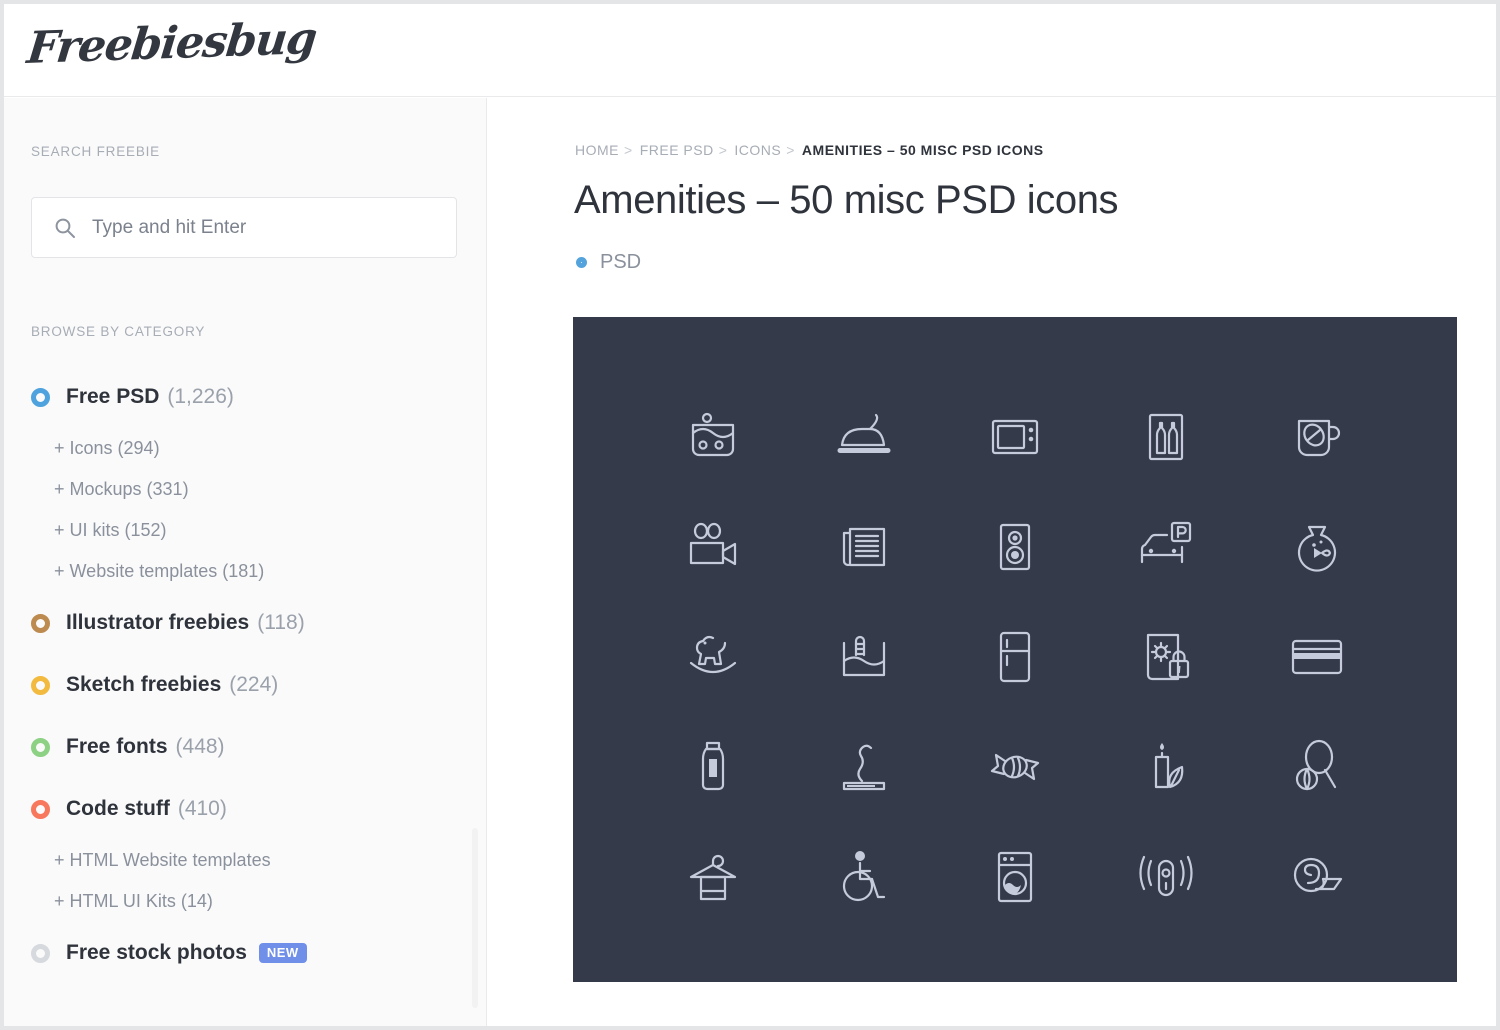 This screenshot has width=1500, height=1030. I want to click on swimming-pool-icon, so click(864, 657).